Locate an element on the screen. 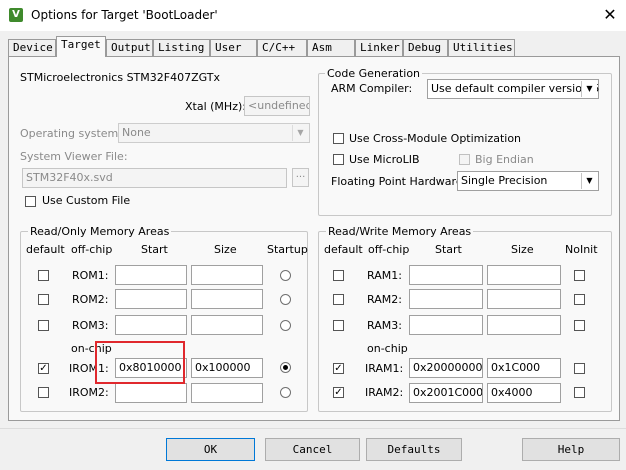 Image resolution: width=626 pixels, height=470 pixels. irom2-start-field is located at coordinates (151, 393).